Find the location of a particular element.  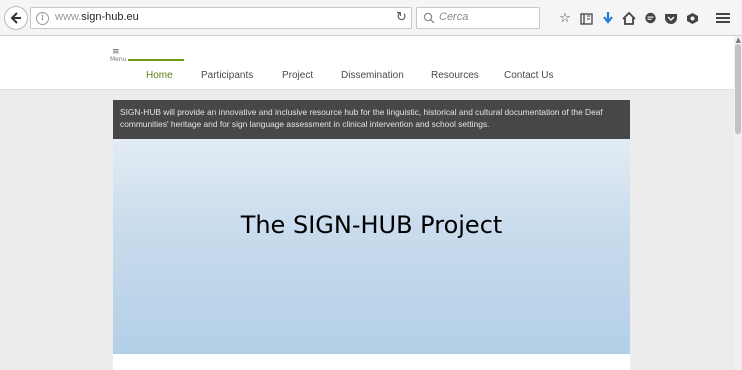

url-text: www.sign-hub.eu is located at coordinates (97, 17).